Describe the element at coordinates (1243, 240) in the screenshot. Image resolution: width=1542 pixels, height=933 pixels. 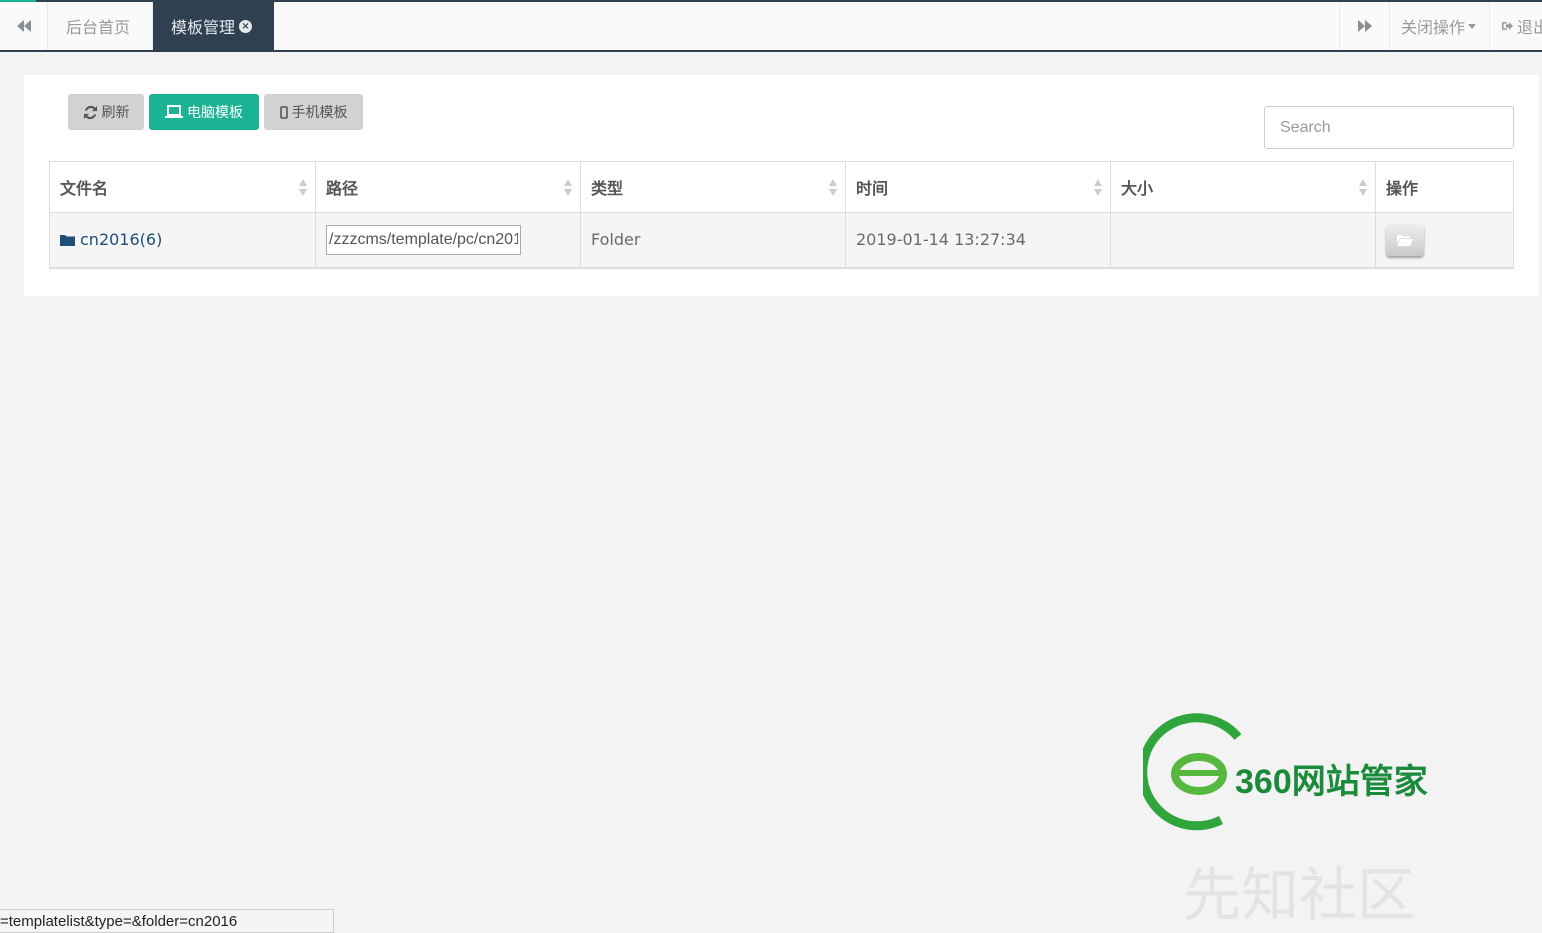
I see `cell-size` at that location.